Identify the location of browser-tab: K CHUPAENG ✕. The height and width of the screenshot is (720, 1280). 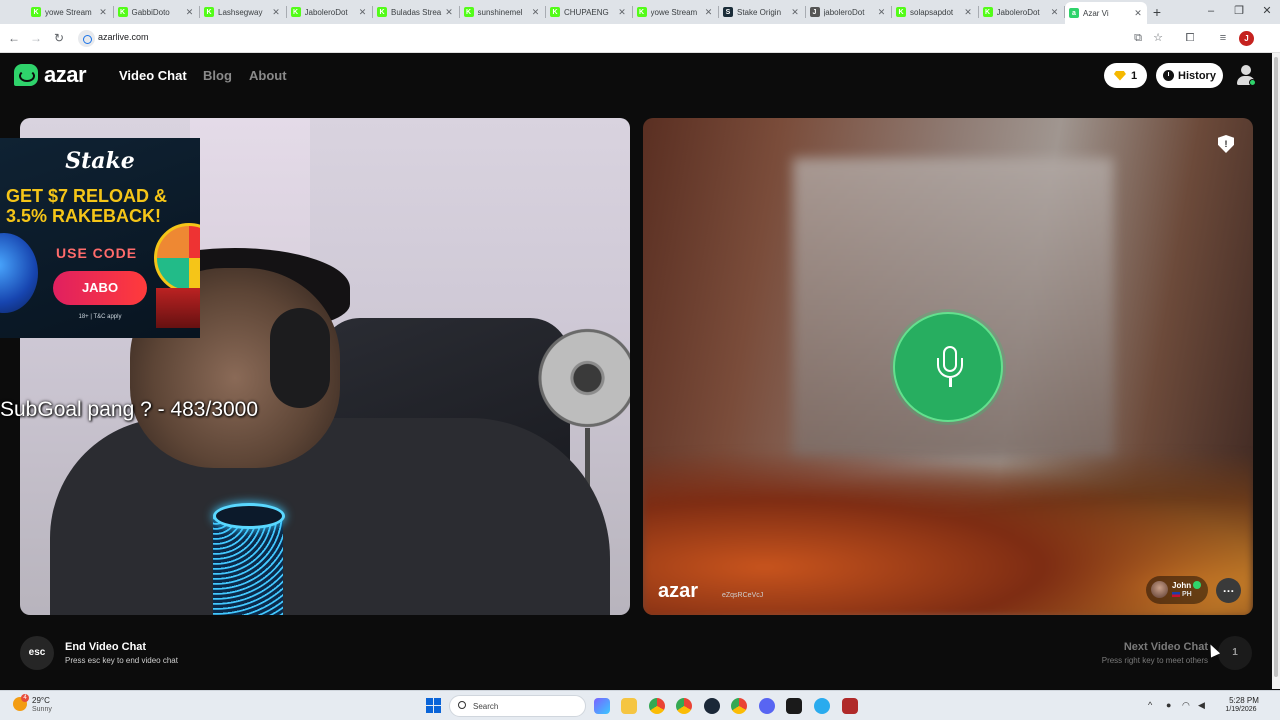
(588, 12).